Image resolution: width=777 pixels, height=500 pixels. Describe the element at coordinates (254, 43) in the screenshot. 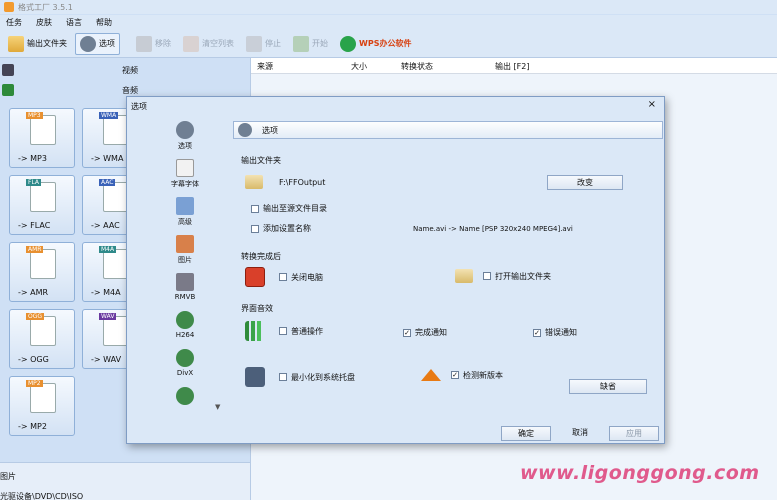

I see `stop-icon` at that location.